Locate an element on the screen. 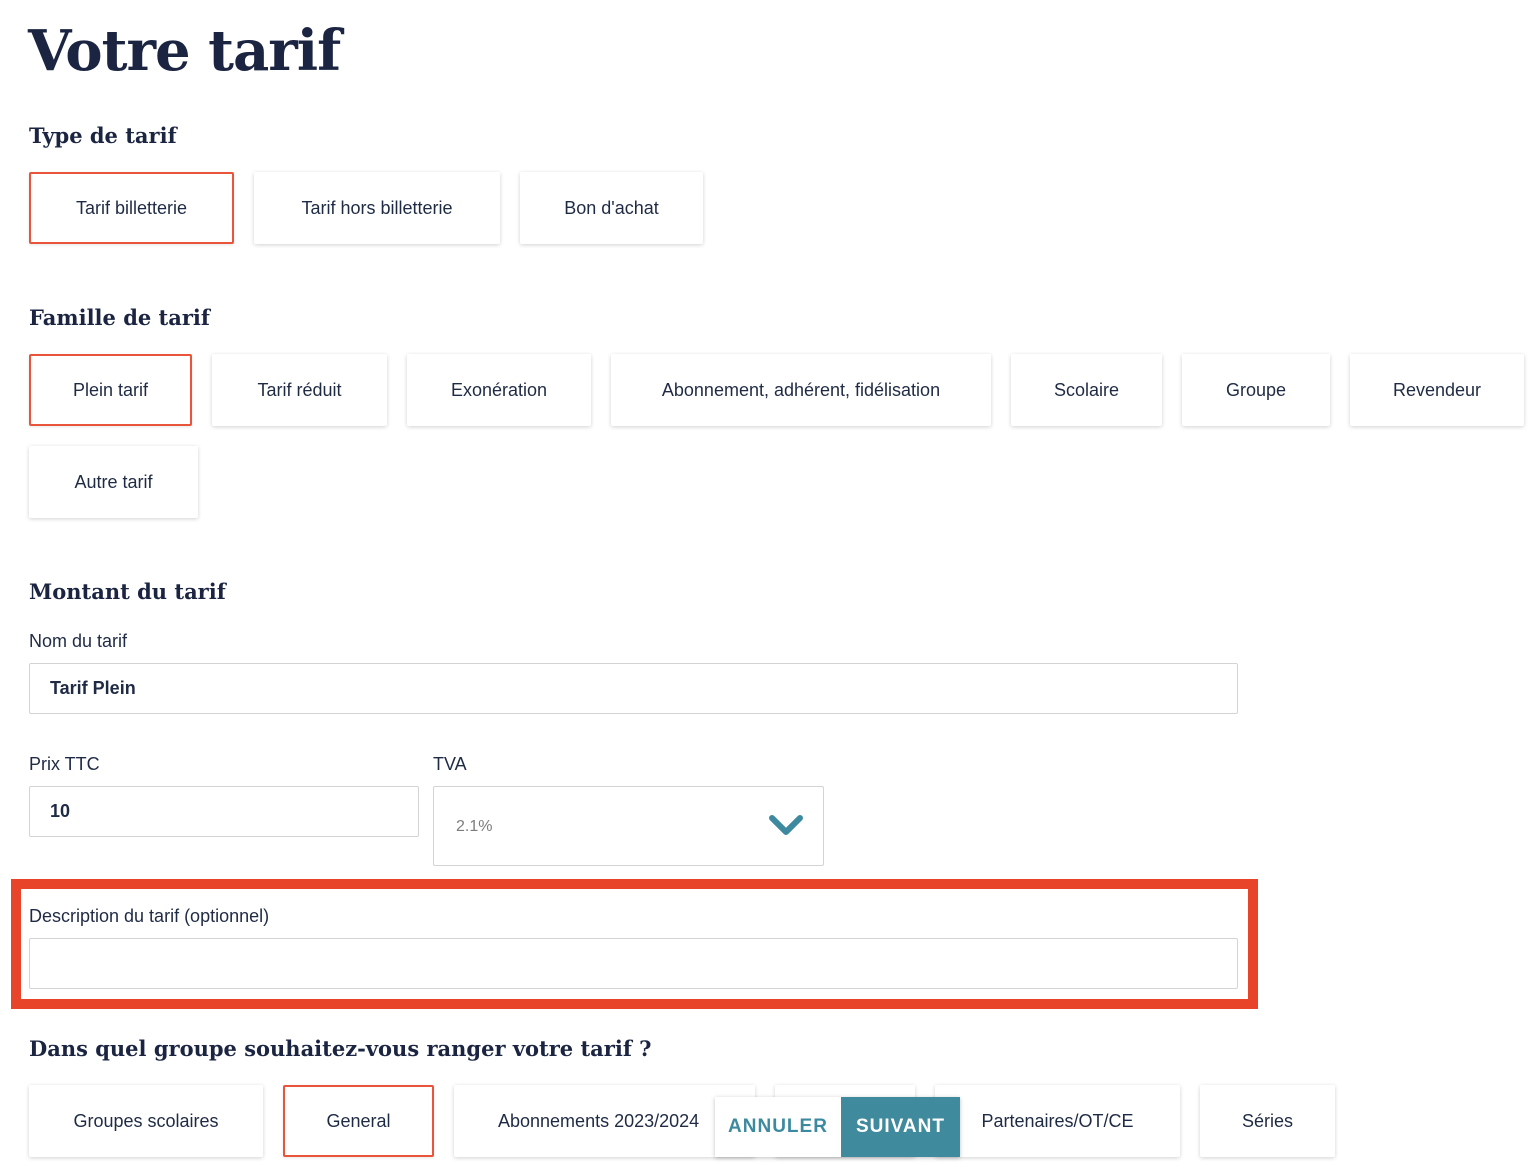  family-option-groupe: Groupe is located at coordinates (1256, 390).